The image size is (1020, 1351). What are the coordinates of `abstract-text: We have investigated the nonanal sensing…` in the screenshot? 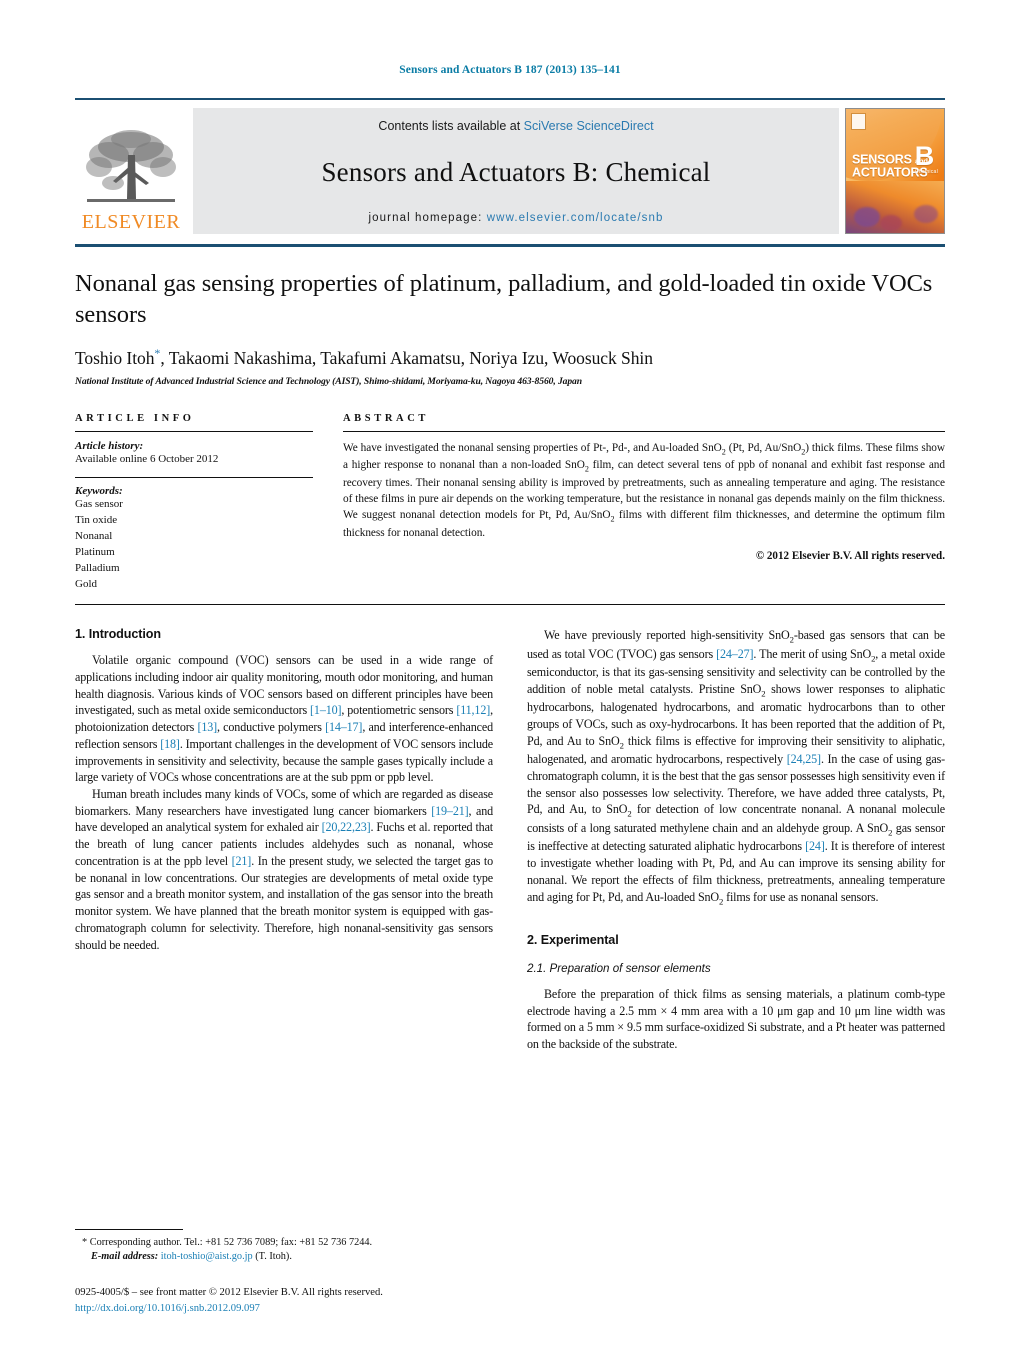 It's located at (644, 490).